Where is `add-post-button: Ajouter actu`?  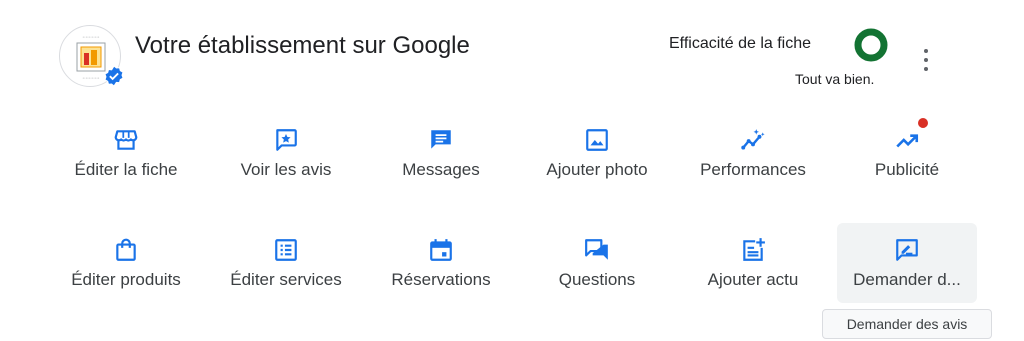
add-post-button: Ajouter actu is located at coordinates (753, 263).